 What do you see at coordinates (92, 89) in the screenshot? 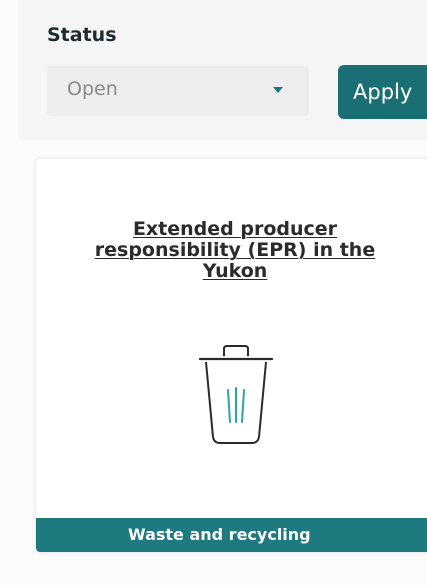
I see `status-select-value: Open` at bounding box center [92, 89].